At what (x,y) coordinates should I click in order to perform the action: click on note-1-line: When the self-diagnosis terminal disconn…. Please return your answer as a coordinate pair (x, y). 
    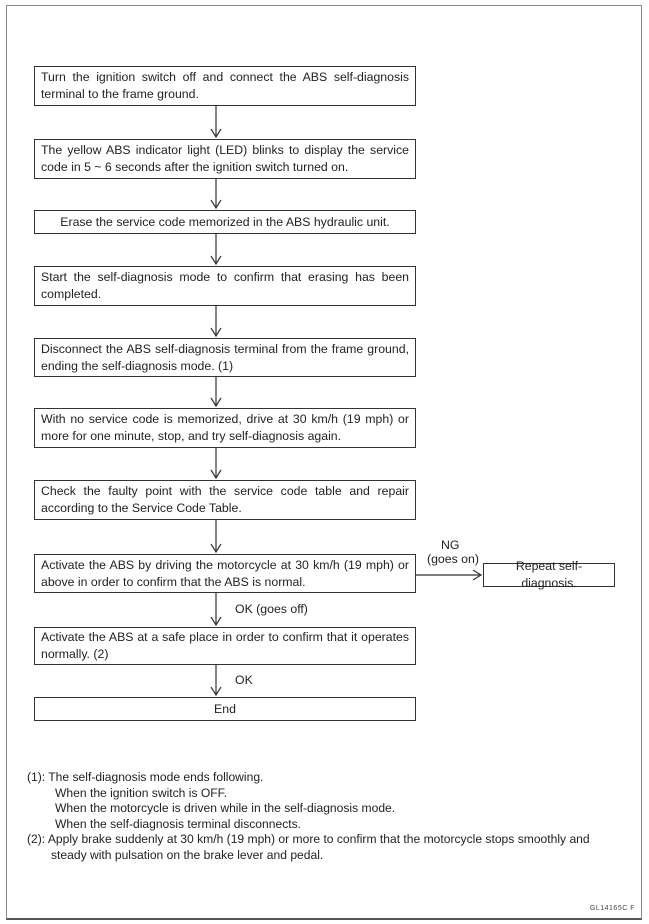
    Looking at the image, I should click on (178, 823).